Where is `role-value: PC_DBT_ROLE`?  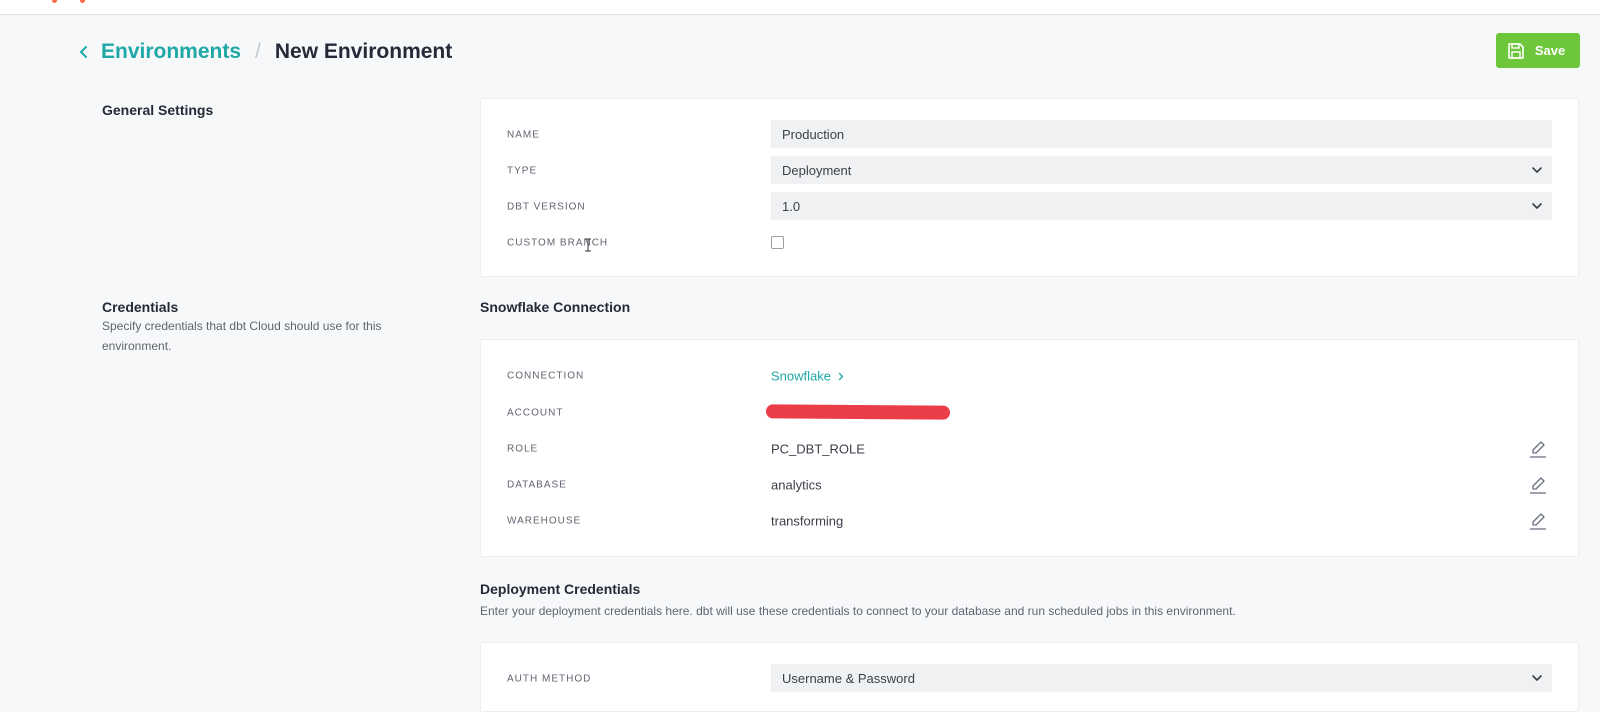 role-value: PC_DBT_ROLE is located at coordinates (818, 449).